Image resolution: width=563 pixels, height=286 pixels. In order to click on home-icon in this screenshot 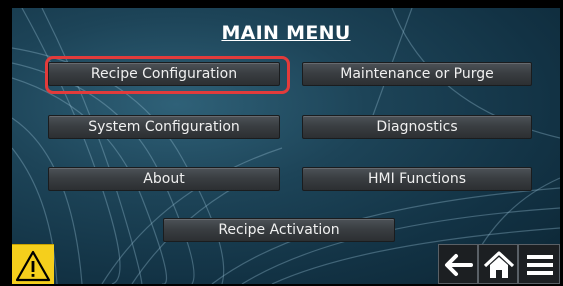, I will do `click(499, 264)`.